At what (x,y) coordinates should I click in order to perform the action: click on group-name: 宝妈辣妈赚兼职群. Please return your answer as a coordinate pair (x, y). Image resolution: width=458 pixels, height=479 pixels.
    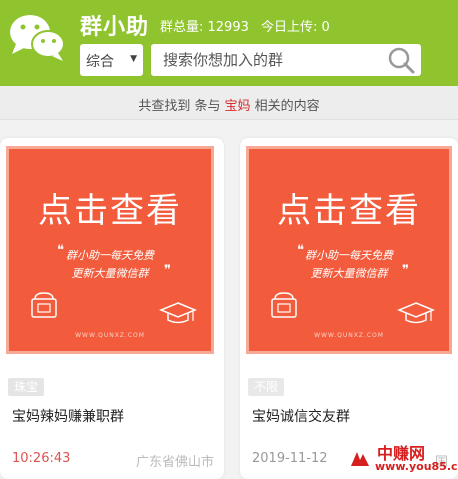
    Looking at the image, I should click on (68, 416).